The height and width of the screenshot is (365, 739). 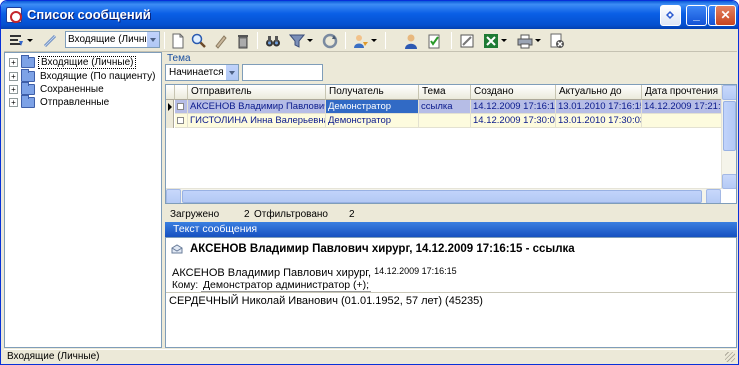 I want to click on binoculars-icon, so click(x=273, y=40).